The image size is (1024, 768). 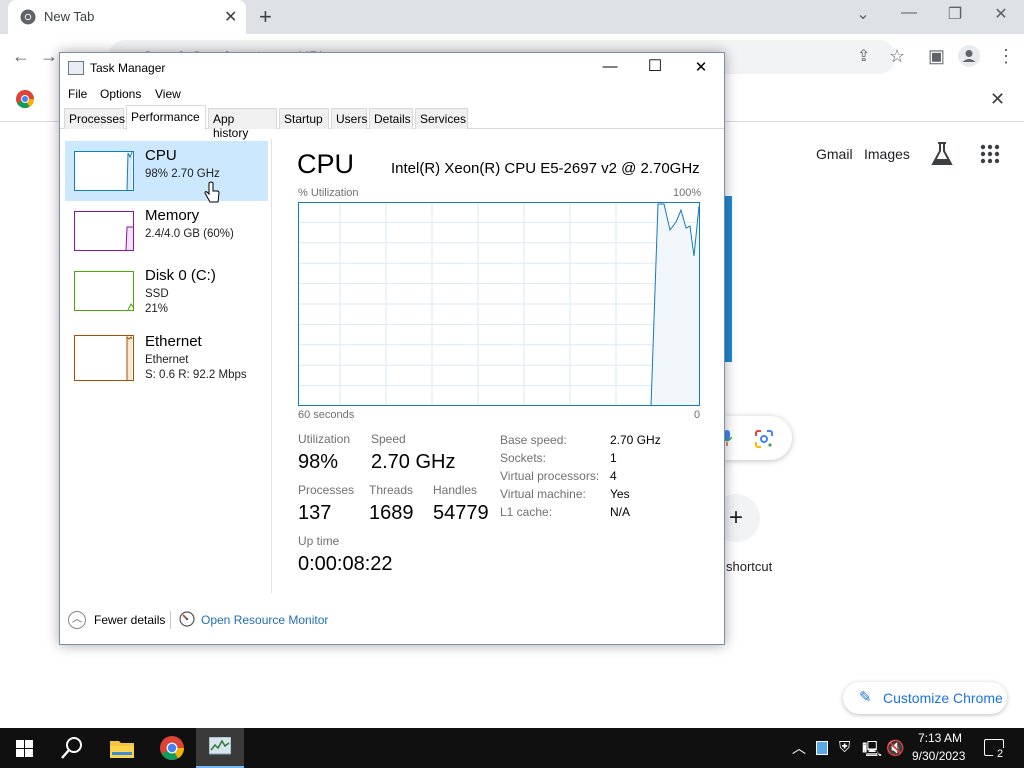 What do you see at coordinates (315, 513) in the screenshot?
I see `processes-value: 137` at bounding box center [315, 513].